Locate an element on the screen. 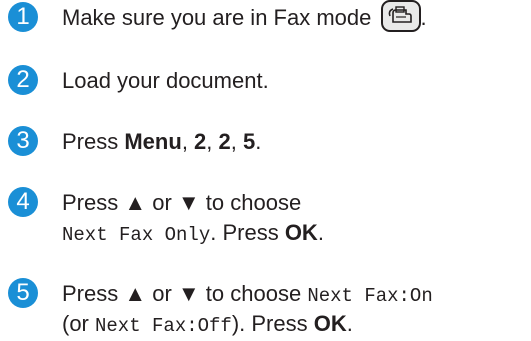 Image resolution: width=531 pixels, height=341 pixels. step-3-press: Press is located at coordinates (93, 141).